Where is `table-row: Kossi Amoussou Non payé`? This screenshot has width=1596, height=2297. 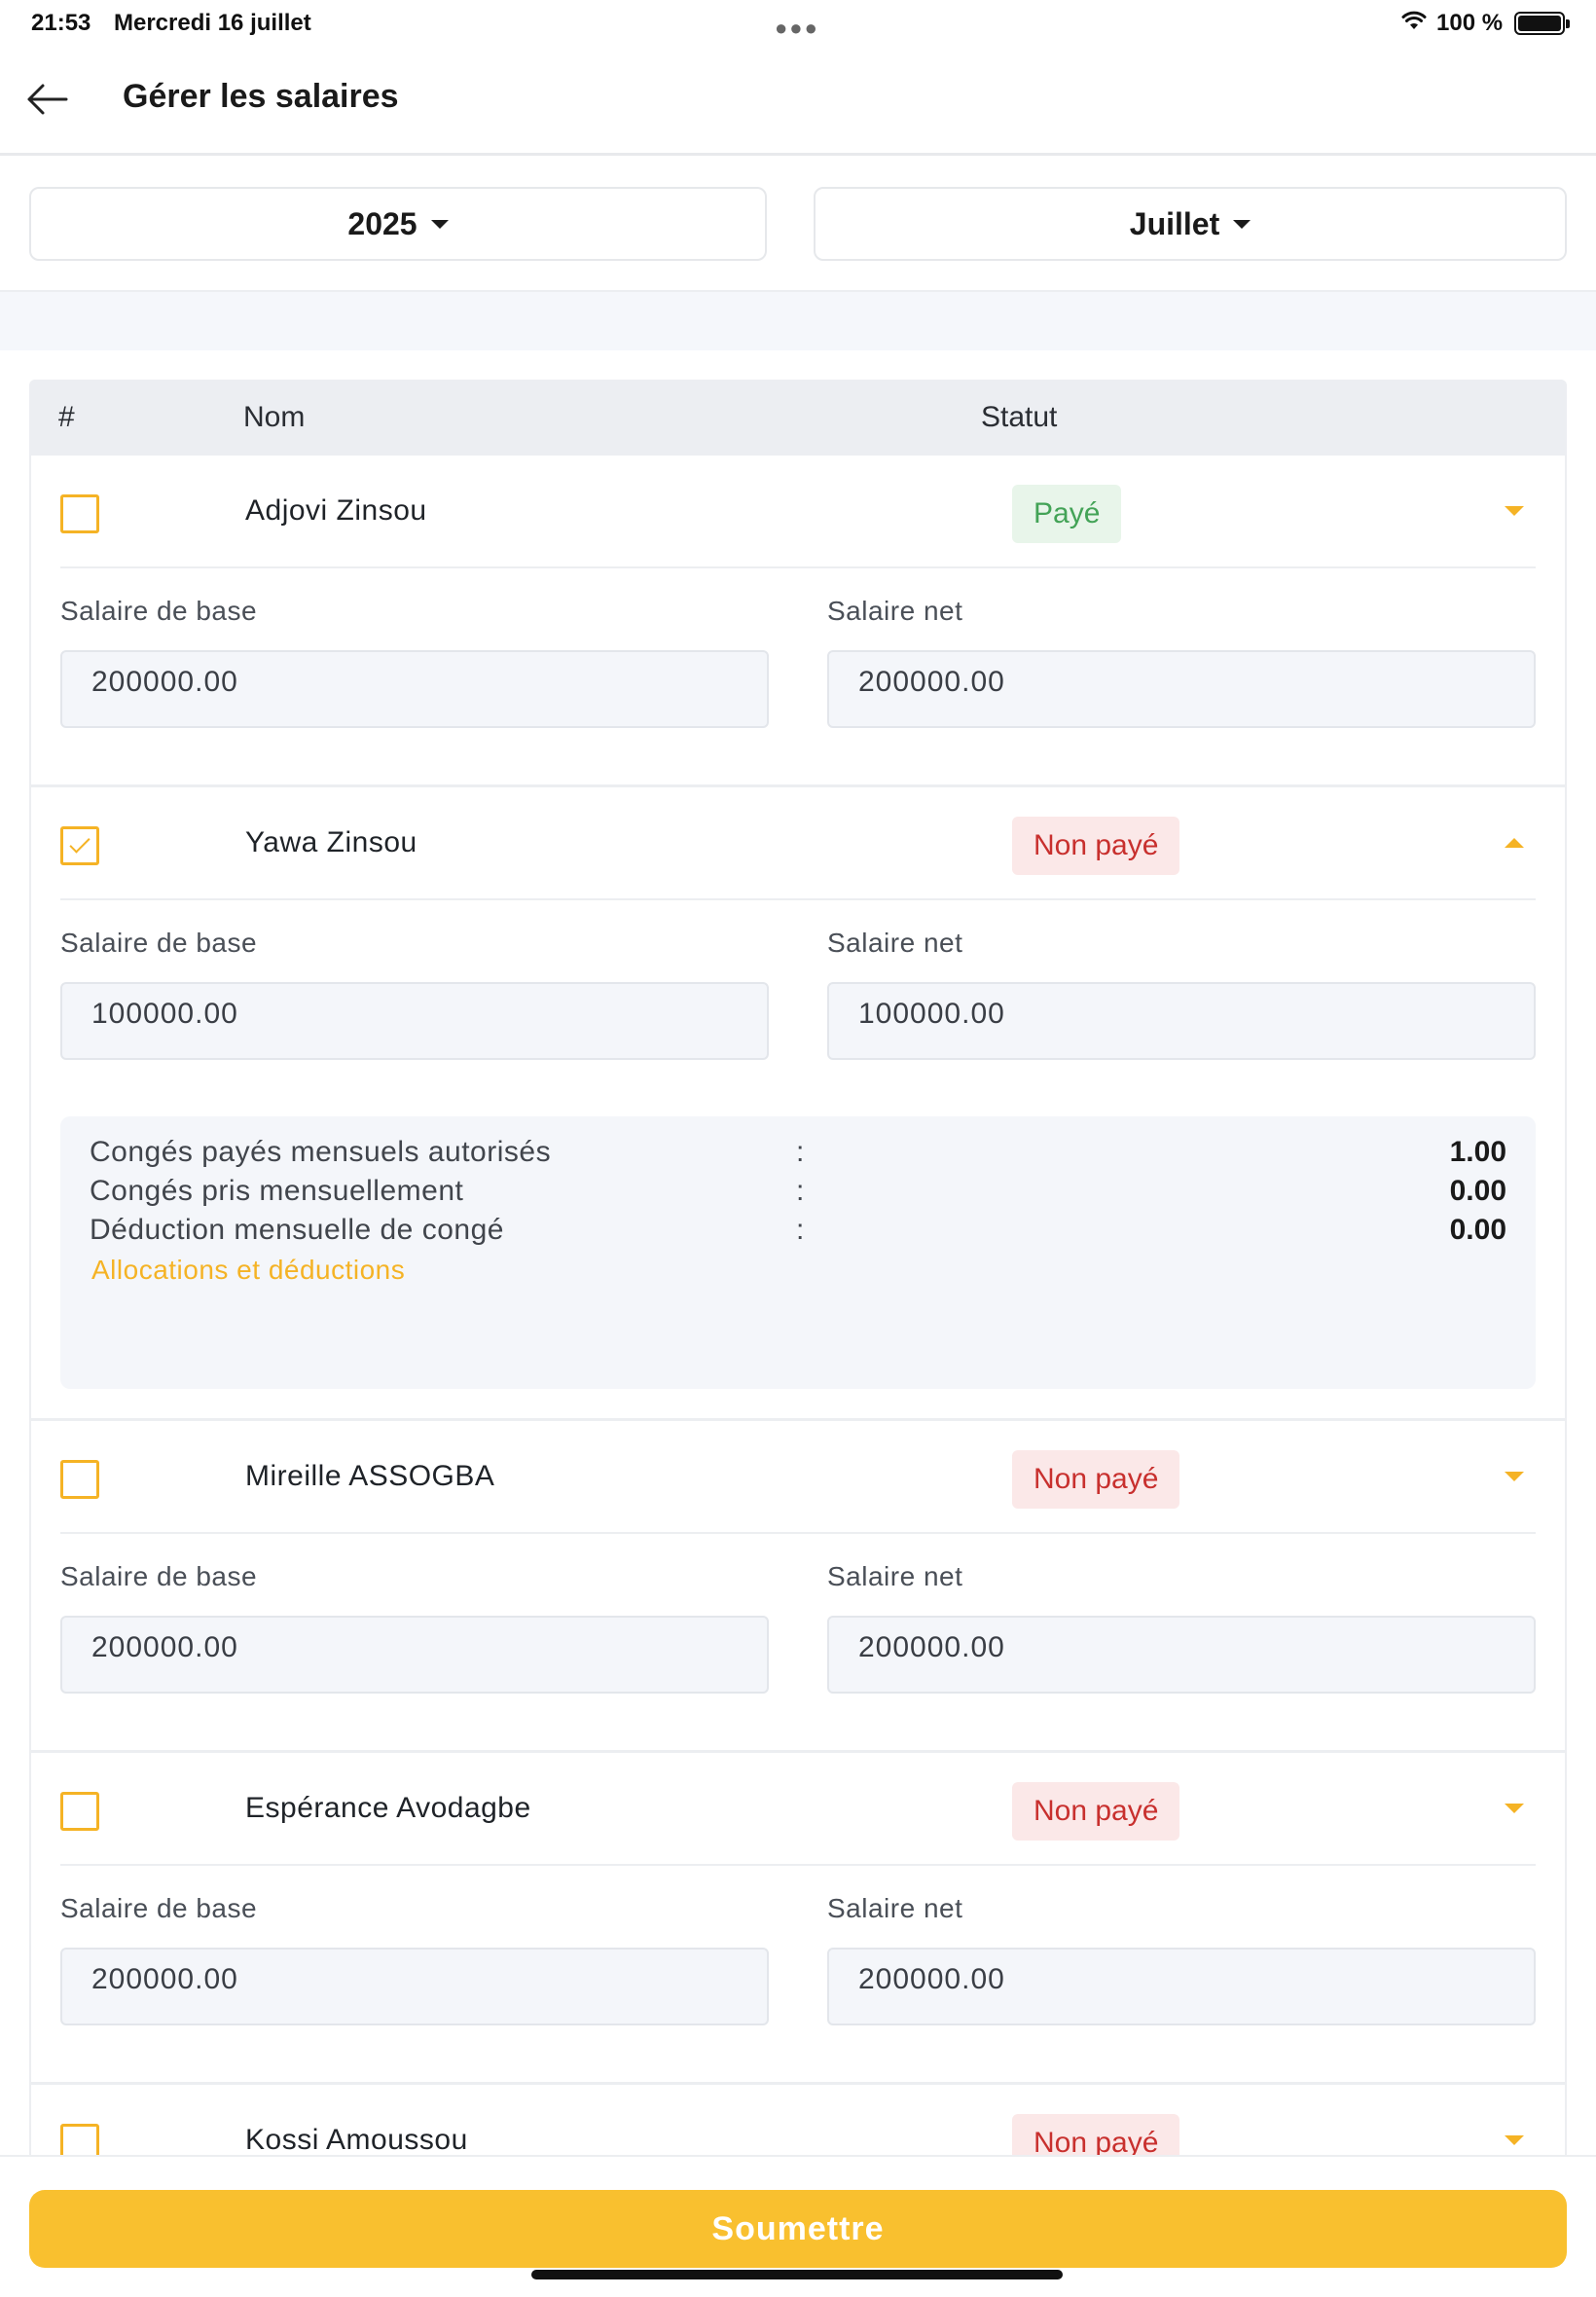
table-row: Kossi Amoussou Non payé is located at coordinates (798, 2122).